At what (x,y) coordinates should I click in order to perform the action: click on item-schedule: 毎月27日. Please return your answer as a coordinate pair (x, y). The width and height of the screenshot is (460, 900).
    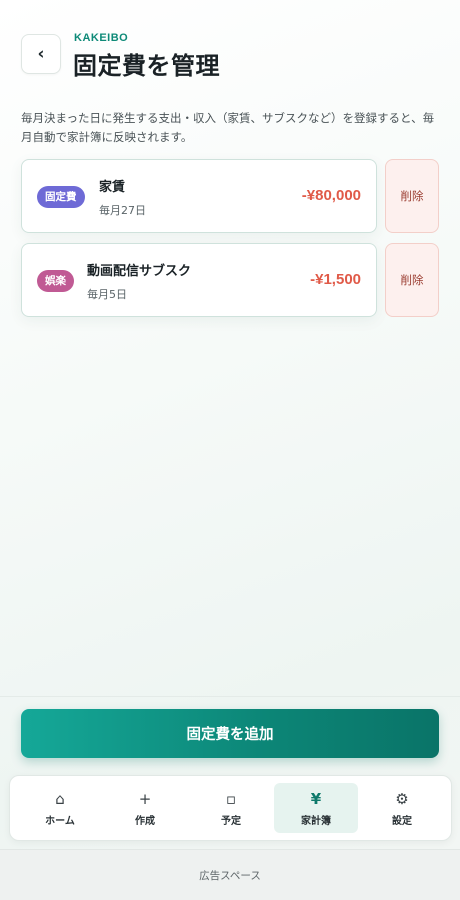
    Looking at the image, I should click on (122, 210).